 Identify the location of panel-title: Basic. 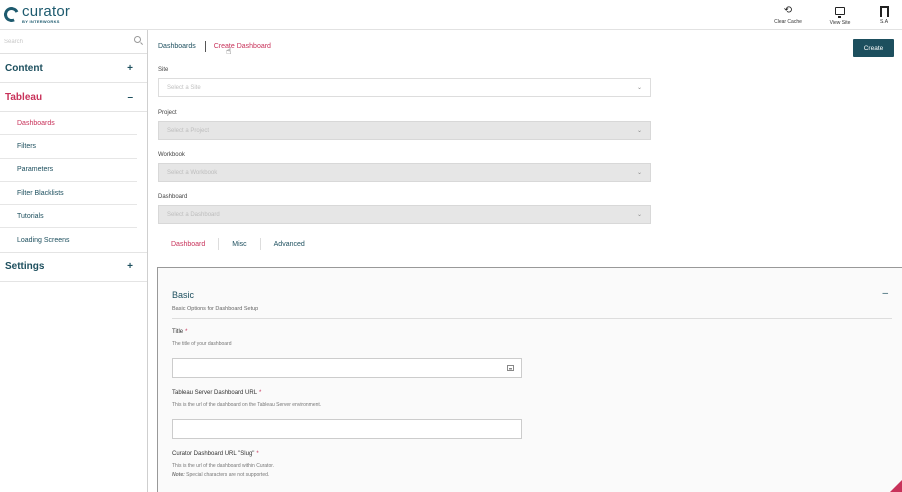
(183, 295).